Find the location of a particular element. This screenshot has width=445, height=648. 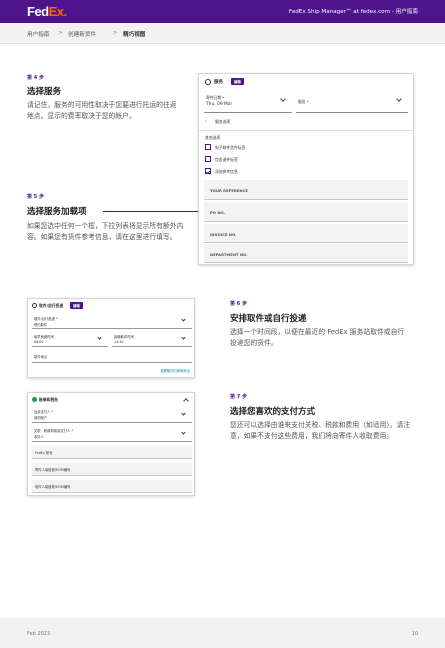

connector-line is located at coordinates (150, 211).